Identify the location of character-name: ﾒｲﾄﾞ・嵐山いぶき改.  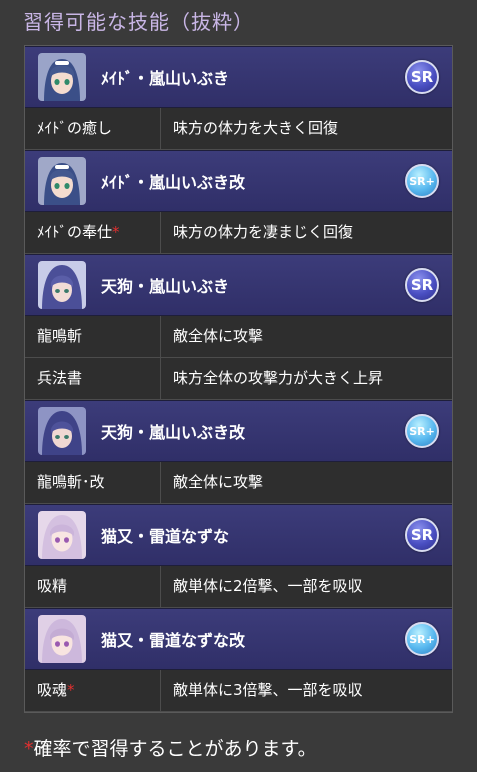
(173, 182).